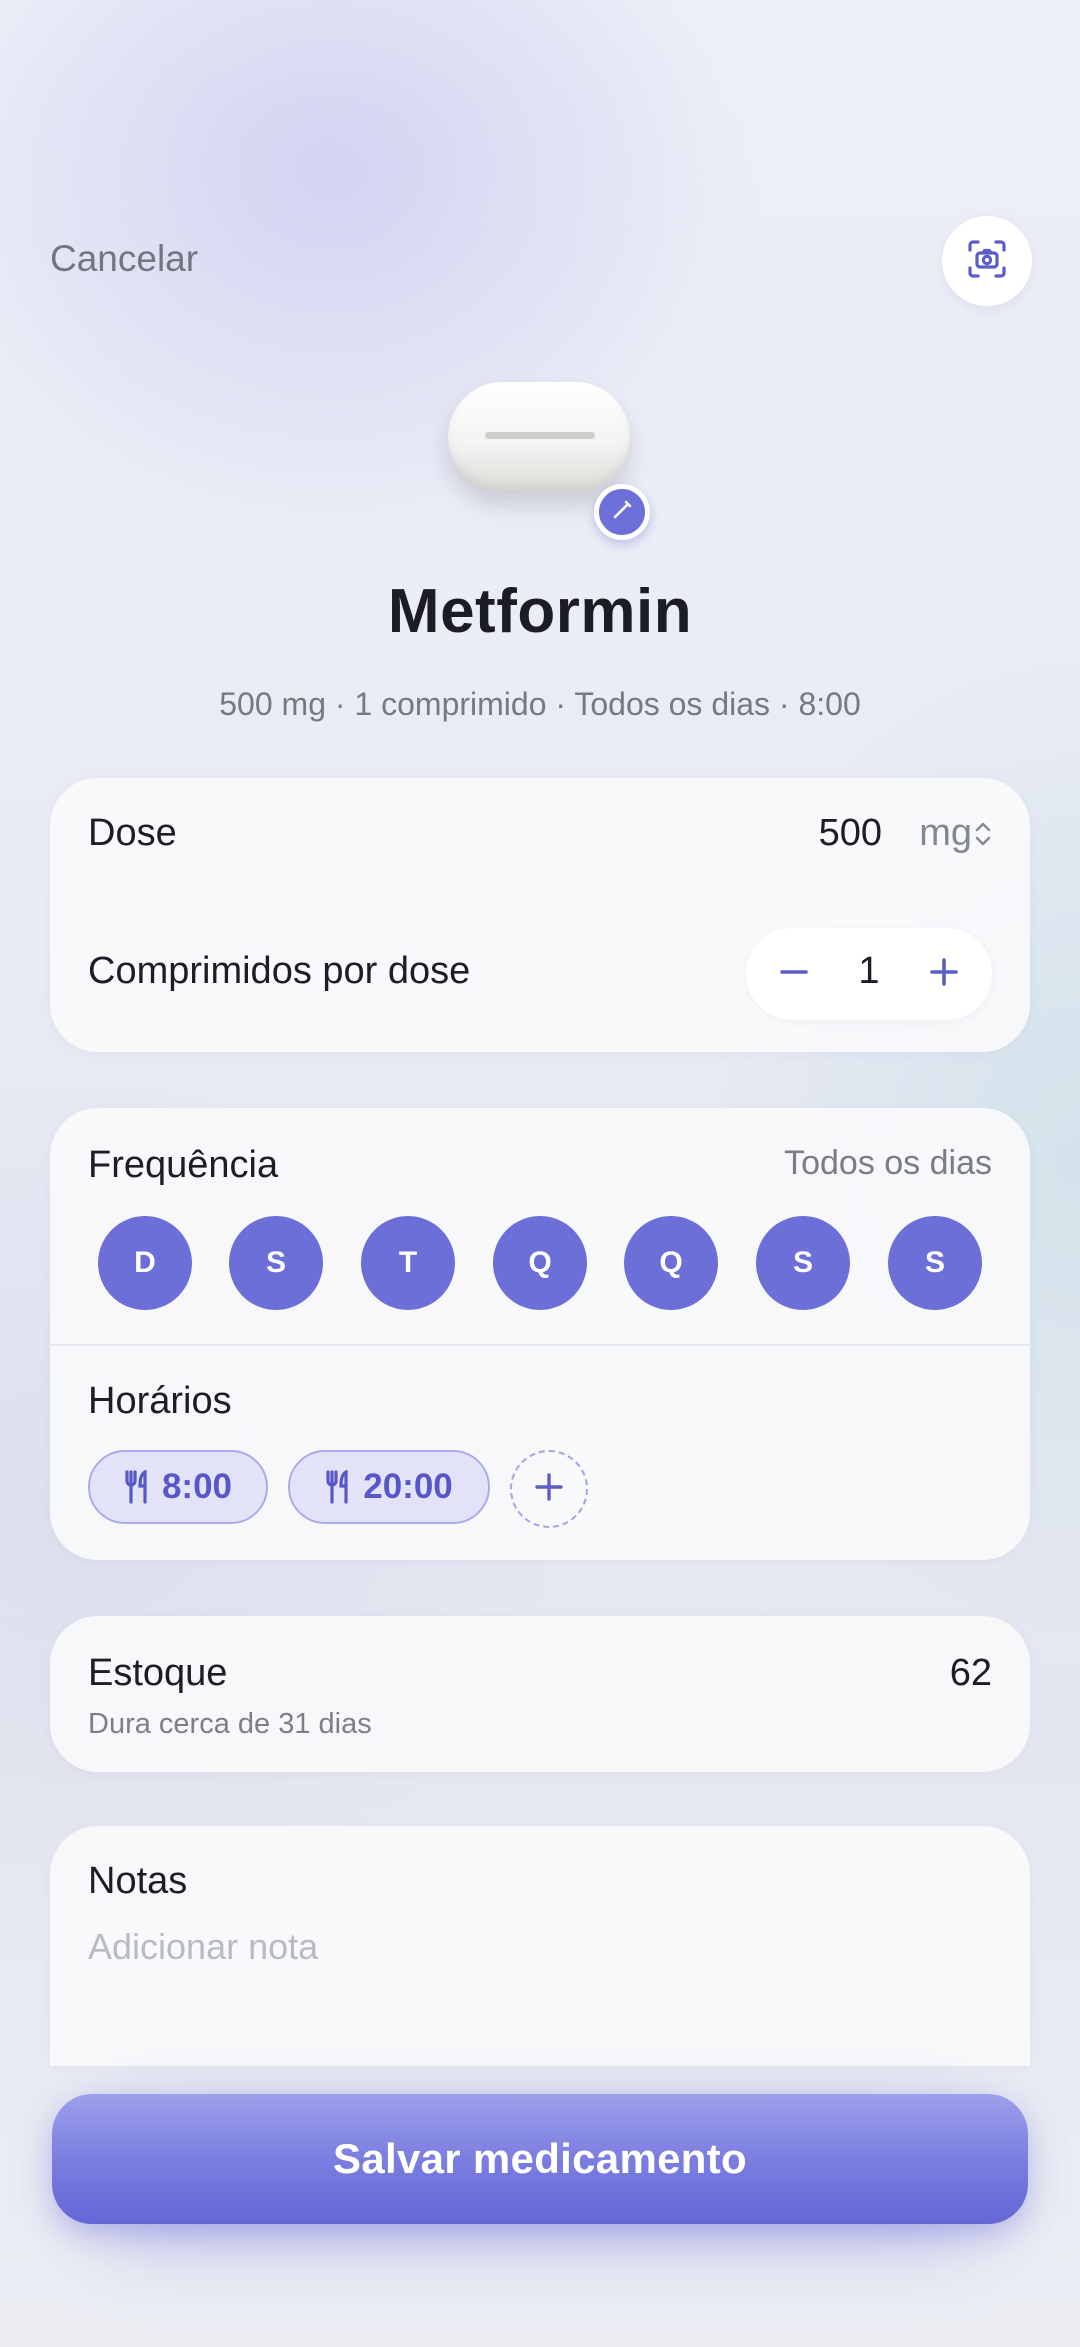 The width and height of the screenshot is (1080, 2347). What do you see at coordinates (408, 1486) in the screenshot?
I see `time-label: 20:00` at bounding box center [408, 1486].